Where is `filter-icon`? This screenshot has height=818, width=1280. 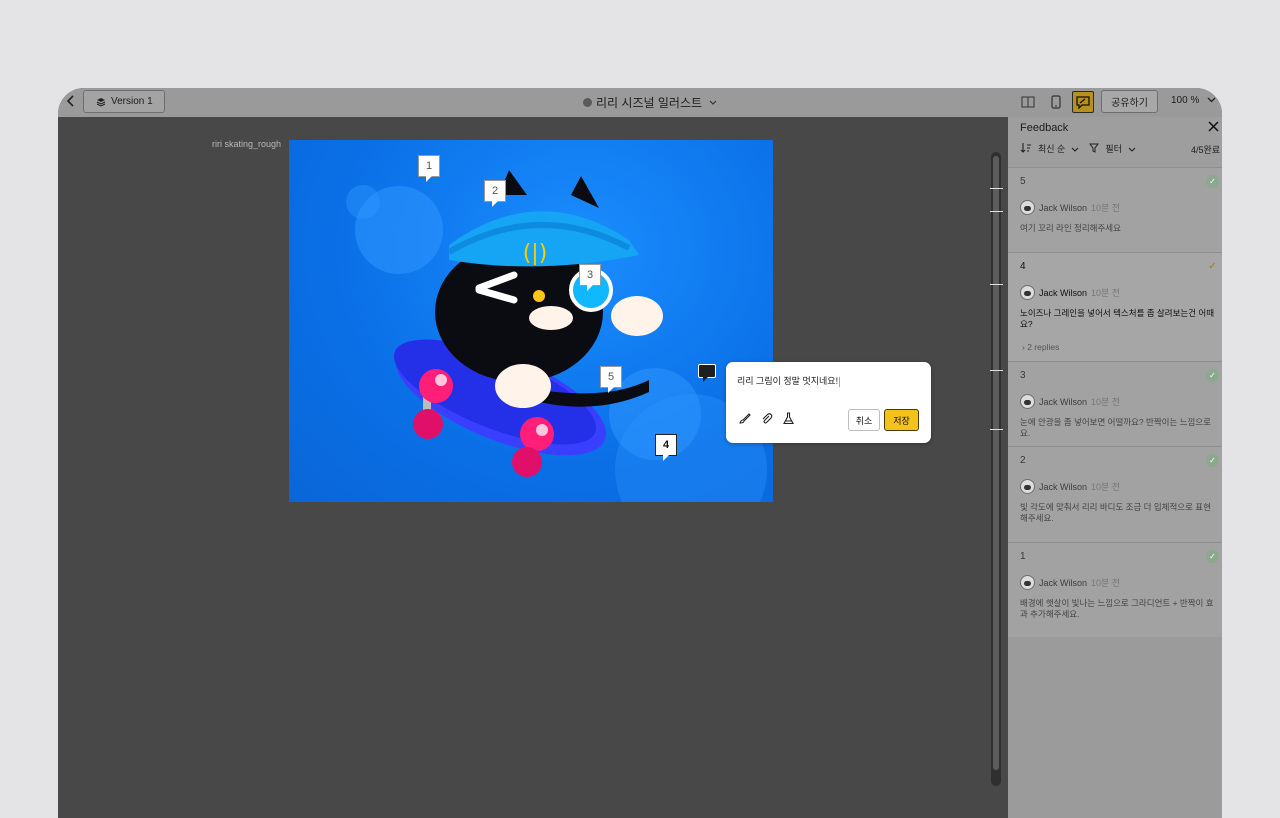 filter-icon is located at coordinates (1094, 149).